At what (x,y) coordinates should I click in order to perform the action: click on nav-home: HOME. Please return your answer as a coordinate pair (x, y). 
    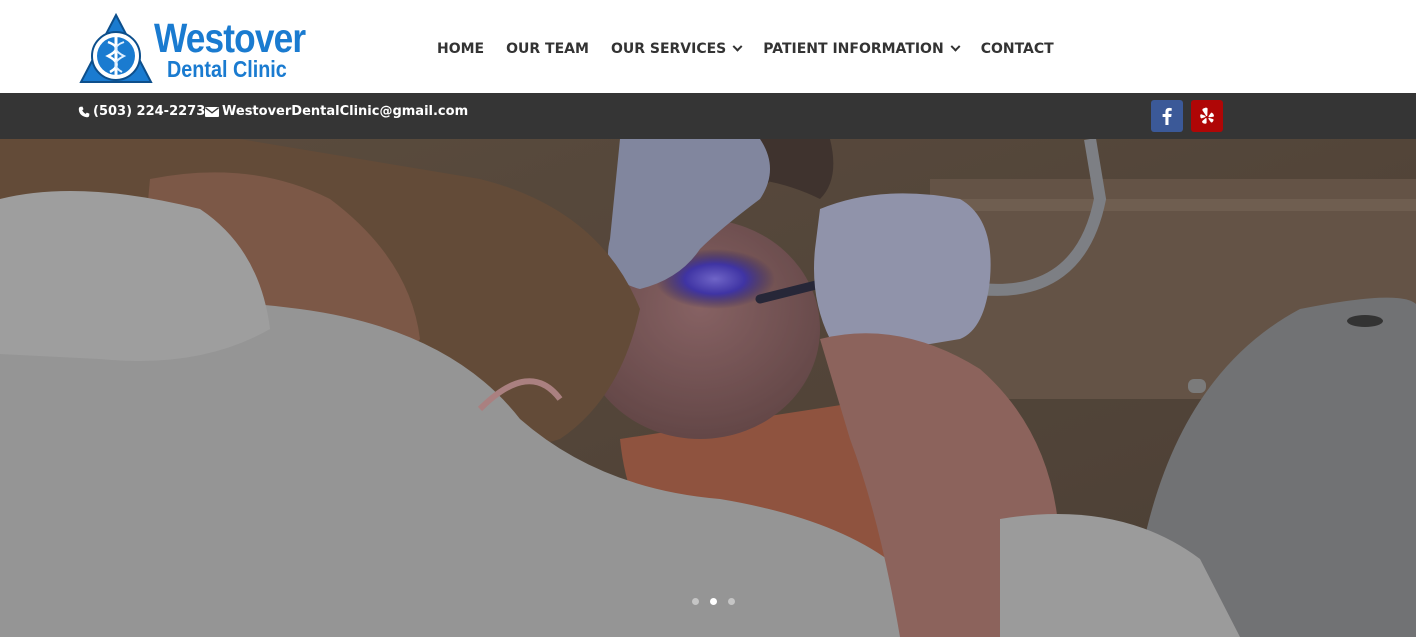
    Looking at the image, I should click on (460, 49).